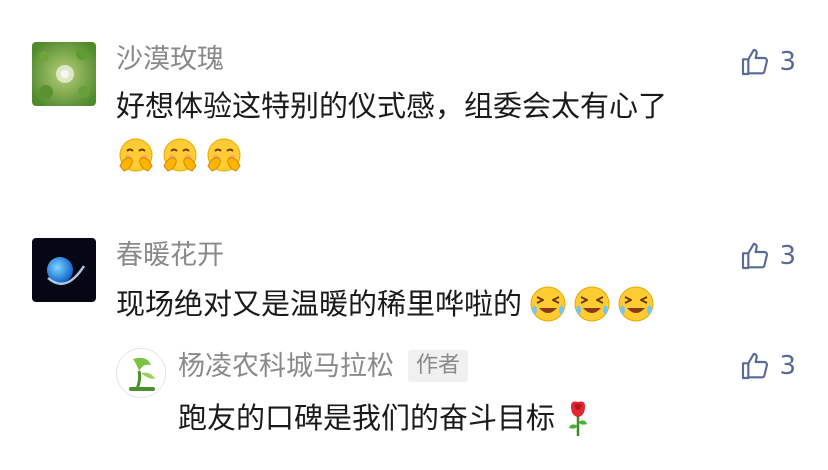 The image size is (828, 470). I want to click on reply-author: 杨凌农科城马拉松 作者, so click(323, 366).